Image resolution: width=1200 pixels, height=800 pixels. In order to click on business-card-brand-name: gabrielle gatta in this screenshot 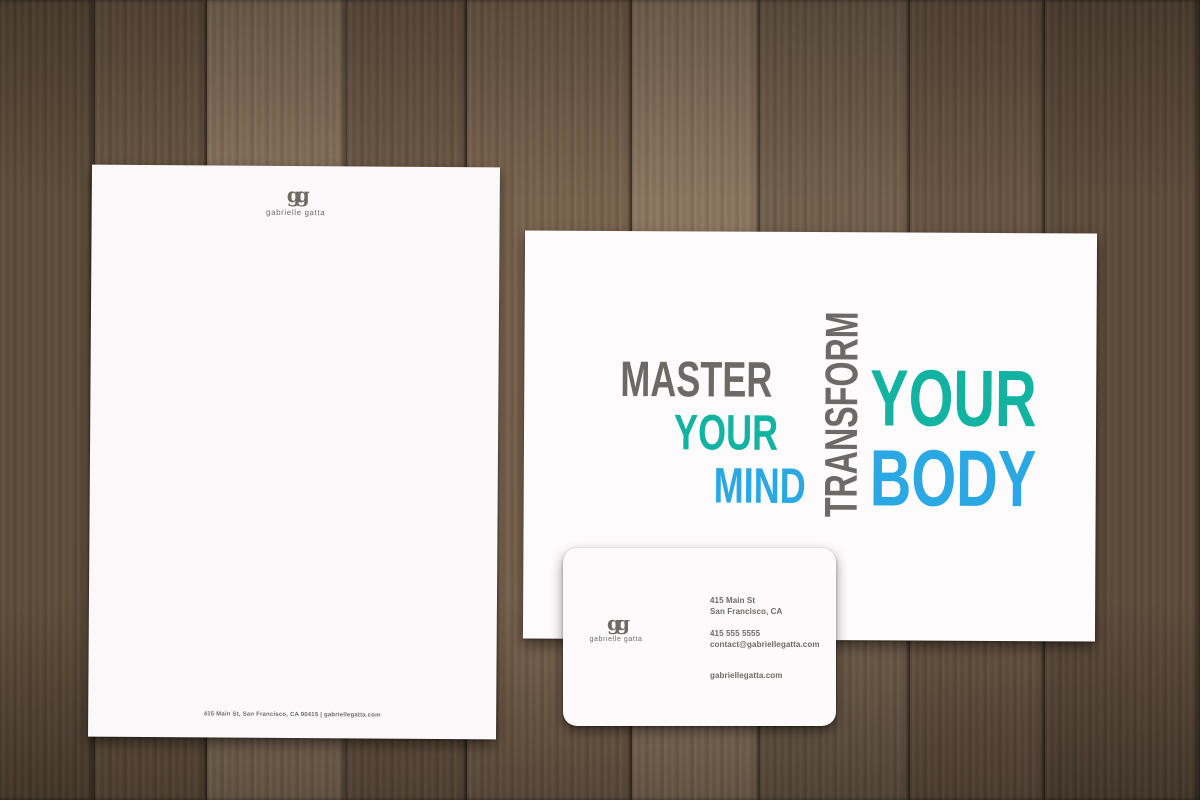, I will do `click(616, 639)`.